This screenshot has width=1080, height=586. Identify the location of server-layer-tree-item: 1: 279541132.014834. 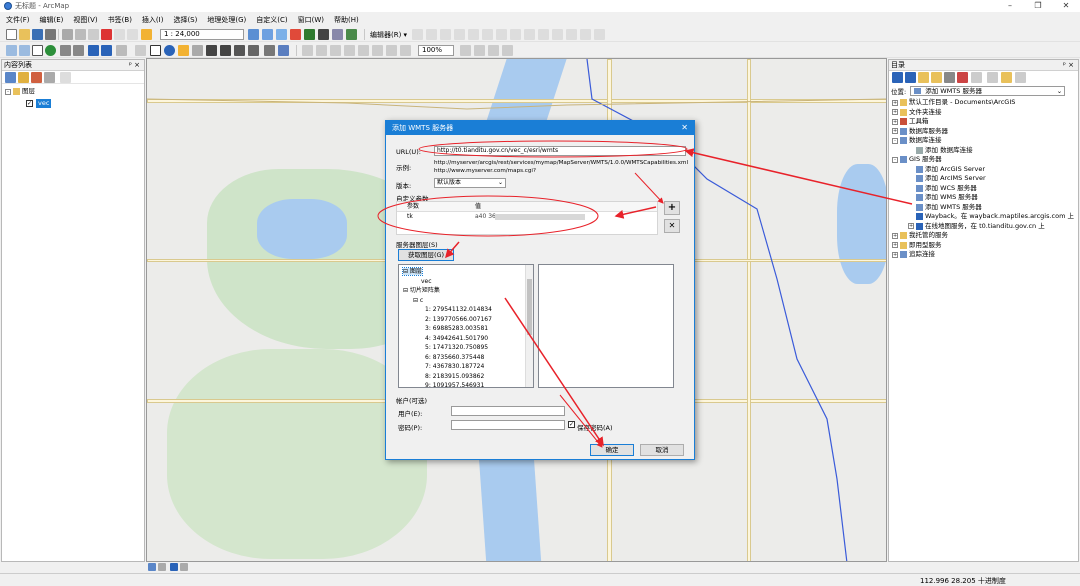
(466, 310).